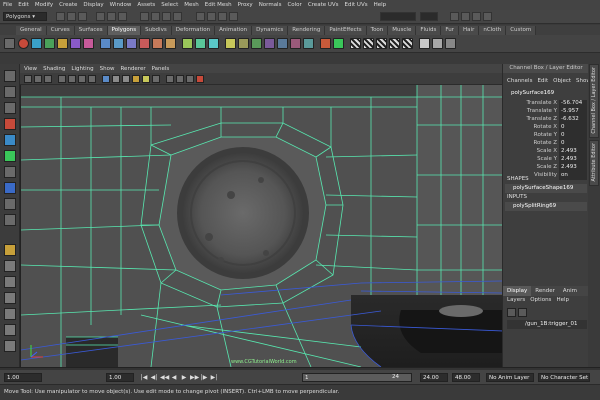 Image resolution: width=600 pixels, height=400 pixels. Describe the element at coordinates (10, 156) in the screenshot. I see `scale-tool-icon` at that location.